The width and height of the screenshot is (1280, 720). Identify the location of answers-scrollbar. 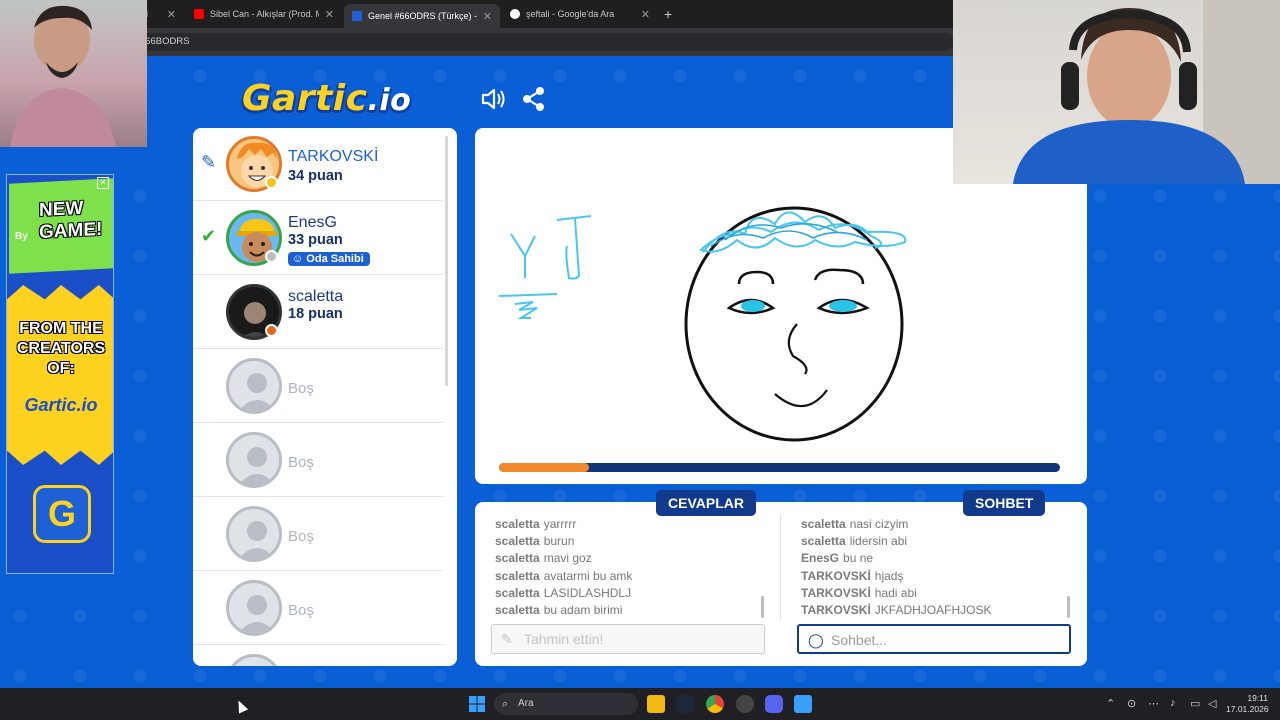
(762, 607).